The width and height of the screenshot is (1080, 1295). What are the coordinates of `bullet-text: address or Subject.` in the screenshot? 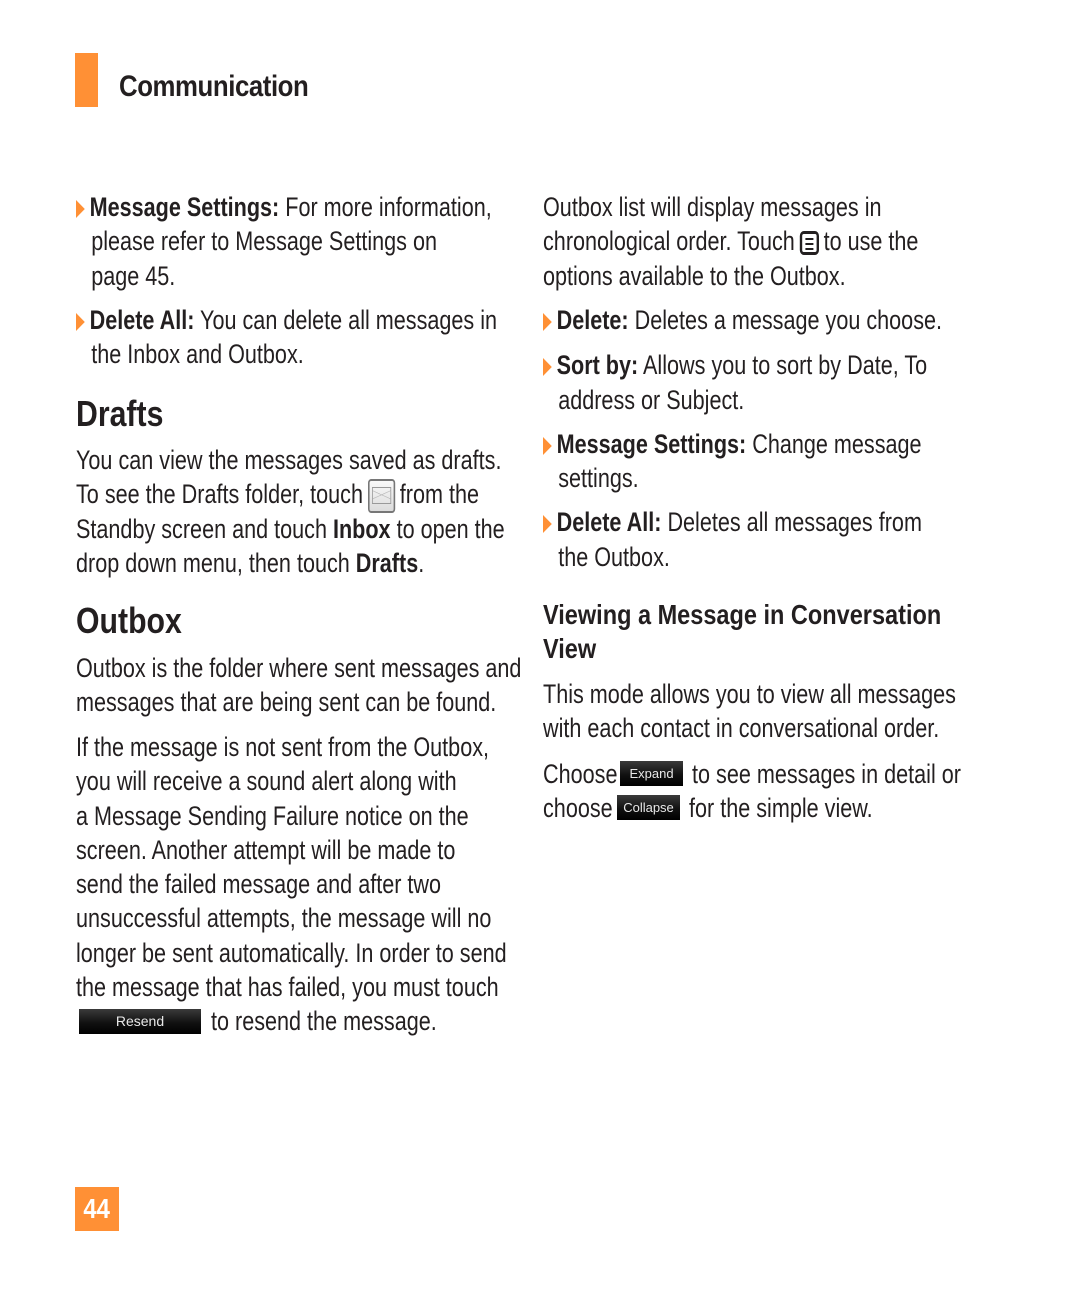 It's located at (651, 399).